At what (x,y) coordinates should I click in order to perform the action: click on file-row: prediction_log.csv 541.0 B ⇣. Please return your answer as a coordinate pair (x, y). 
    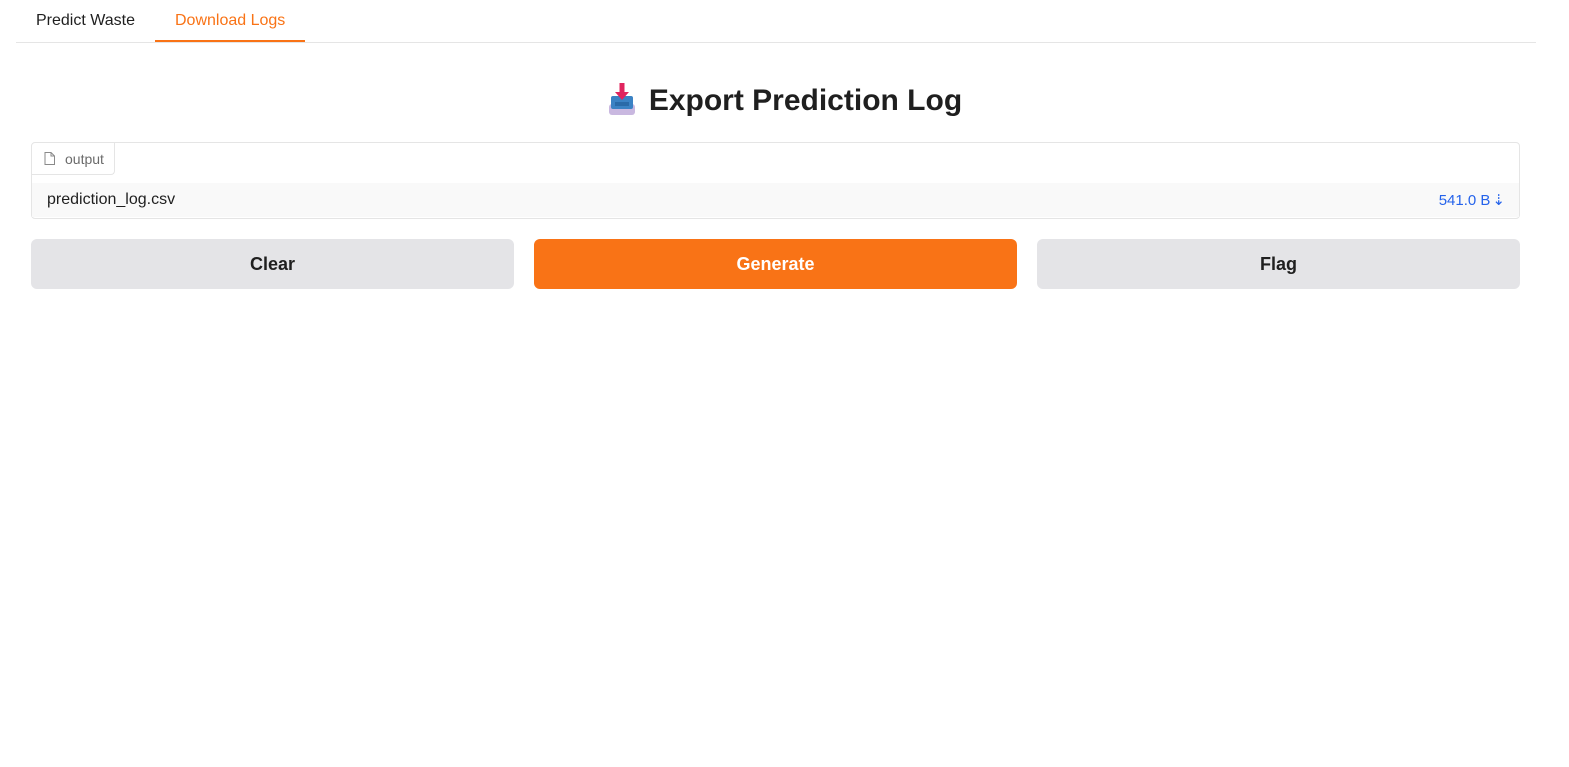
    Looking at the image, I should click on (775, 200).